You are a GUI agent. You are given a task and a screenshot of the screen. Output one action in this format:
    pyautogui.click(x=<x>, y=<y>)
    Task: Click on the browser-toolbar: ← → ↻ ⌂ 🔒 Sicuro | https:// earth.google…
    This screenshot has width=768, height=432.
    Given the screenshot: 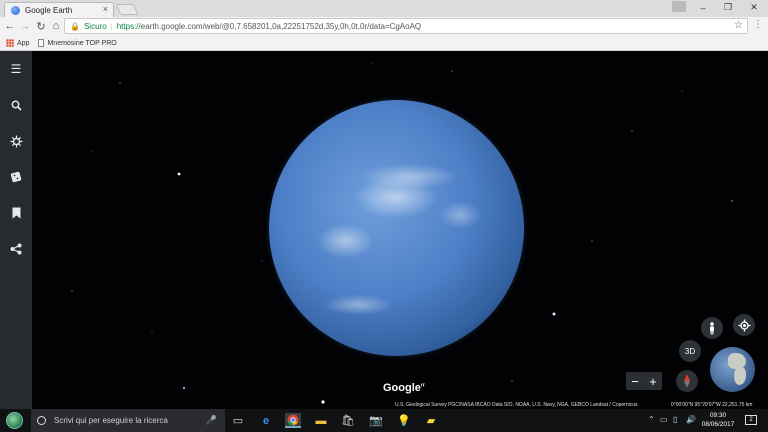 What is the action you would take?
    pyautogui.click(x=384, y=26)
    